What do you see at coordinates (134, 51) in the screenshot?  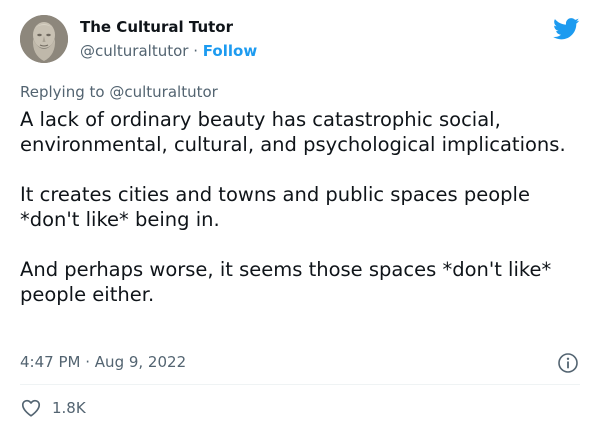 I see `author-handle: @culturaltutor` at bounding box center [134, 51].